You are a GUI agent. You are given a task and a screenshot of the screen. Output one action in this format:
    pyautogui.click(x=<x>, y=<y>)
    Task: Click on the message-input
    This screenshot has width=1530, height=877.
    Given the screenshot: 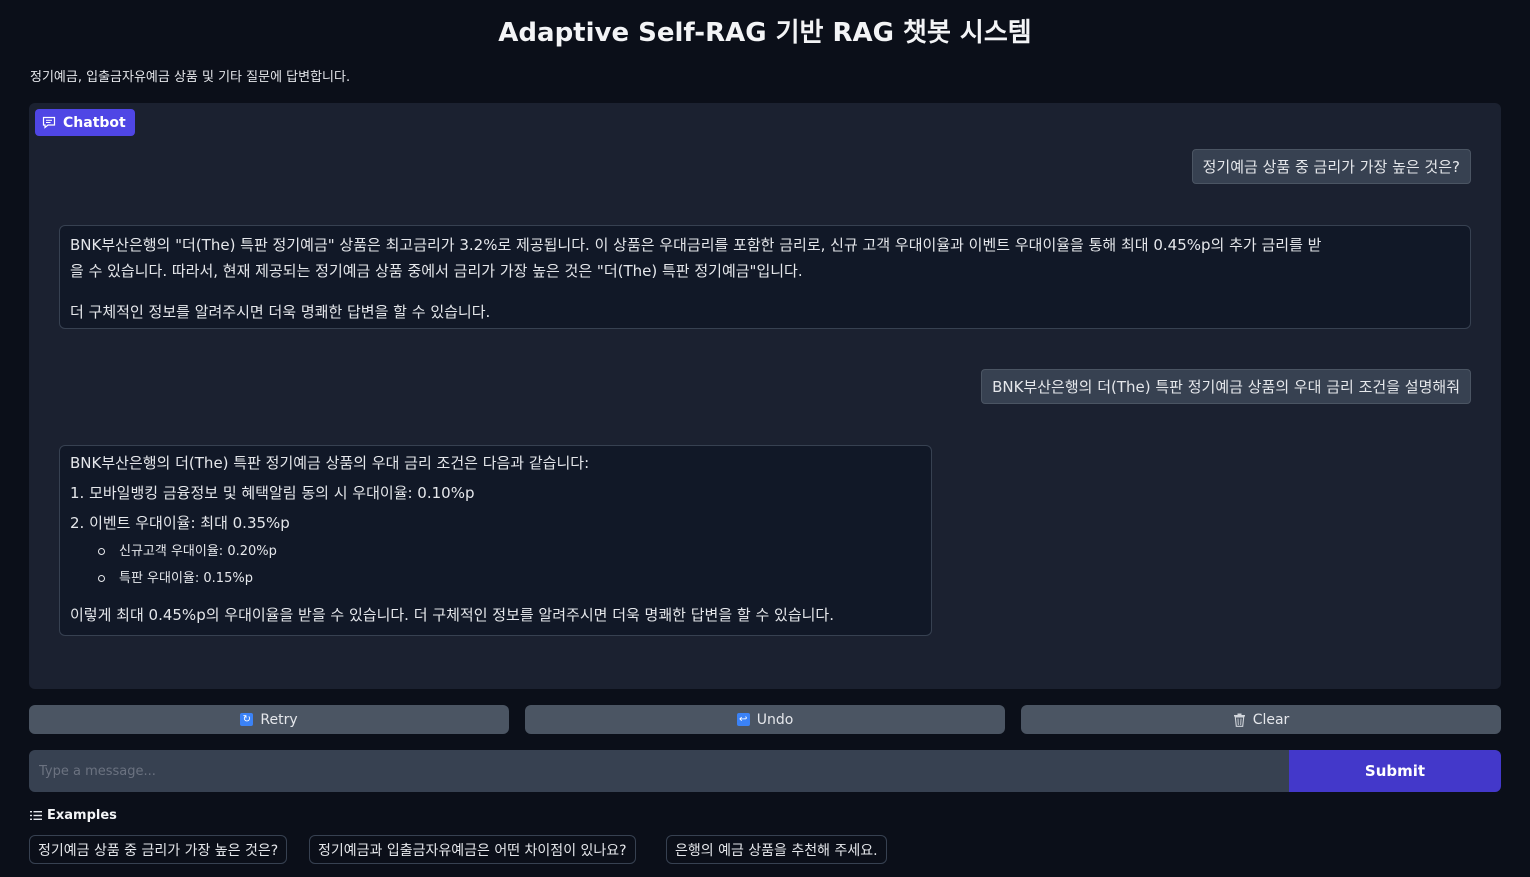 What is the action you would take?
    pyautogui.click(x=659, y=771)
    